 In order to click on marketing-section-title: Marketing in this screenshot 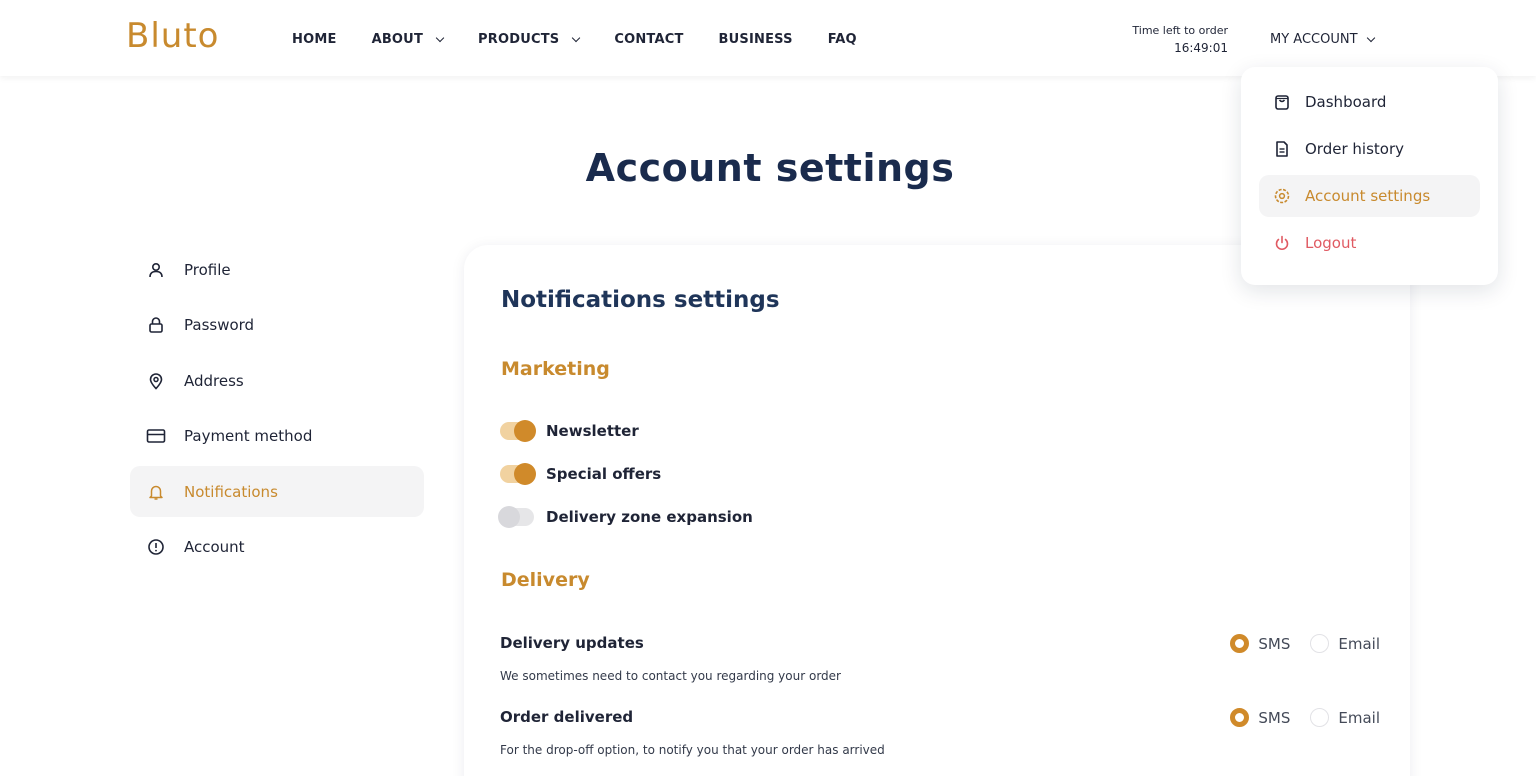, I will do `click(555, 369)`.